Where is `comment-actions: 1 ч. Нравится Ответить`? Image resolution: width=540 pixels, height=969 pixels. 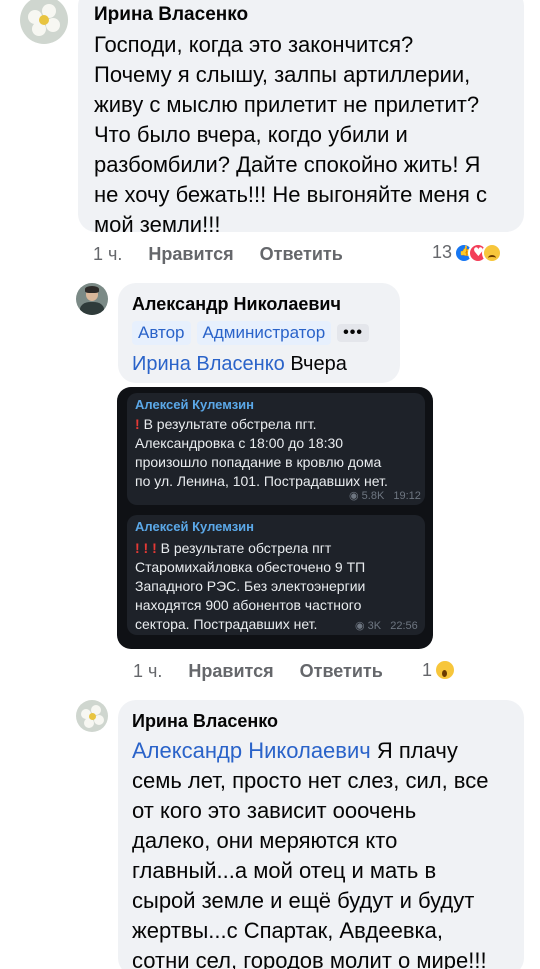
comment-actions: 1 ч. Нравится Ответить is located at coordinates (218, 254).